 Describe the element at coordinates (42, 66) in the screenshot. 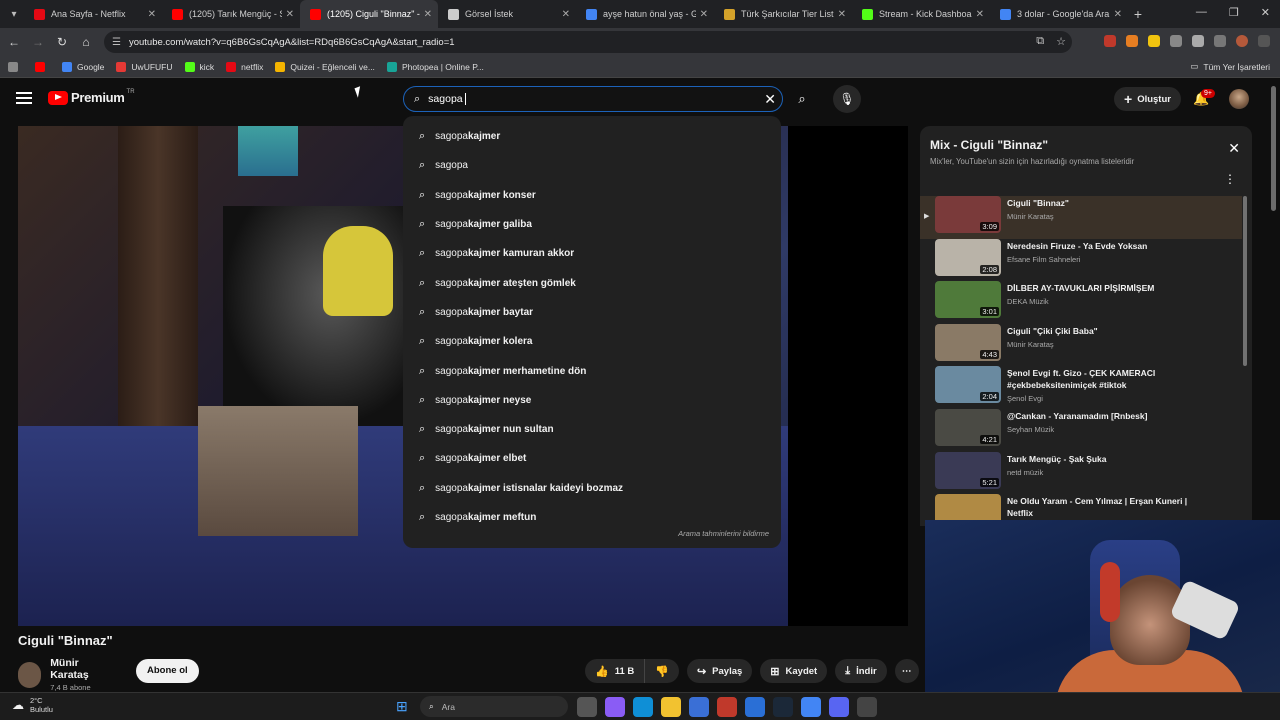

I see `bookmark-item` at that location.